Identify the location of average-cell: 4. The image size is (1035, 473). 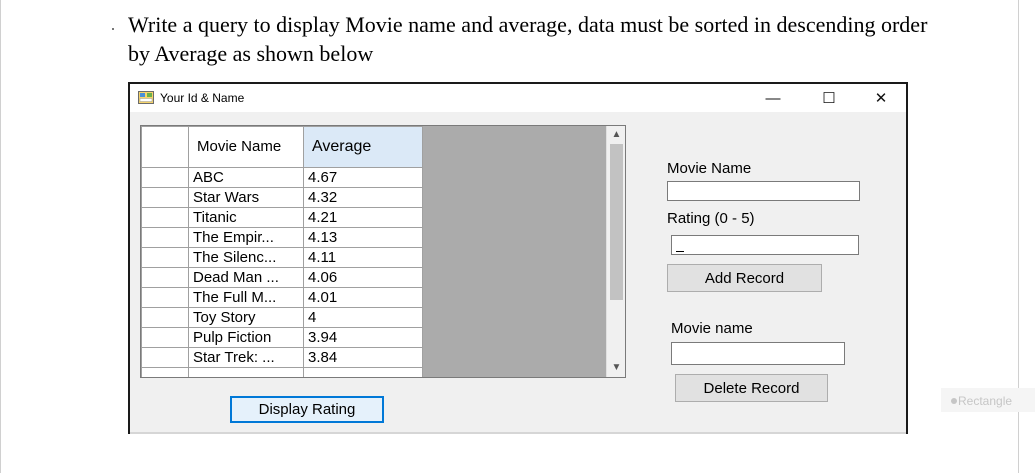
(363, 317).